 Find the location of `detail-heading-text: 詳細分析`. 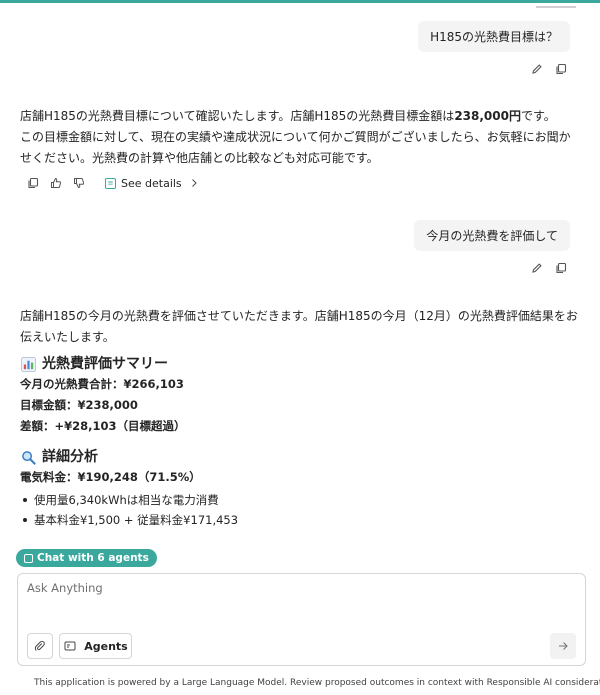

detail-heading-text: 詳細分析 is located at coordinates (70, 457).